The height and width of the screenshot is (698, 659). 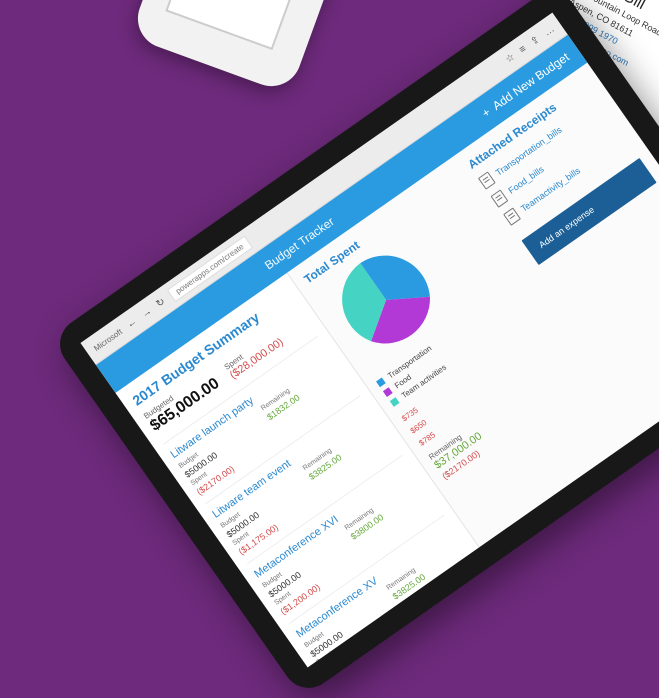 I want to click on forward-icon: →, so click(x=146, y=312).